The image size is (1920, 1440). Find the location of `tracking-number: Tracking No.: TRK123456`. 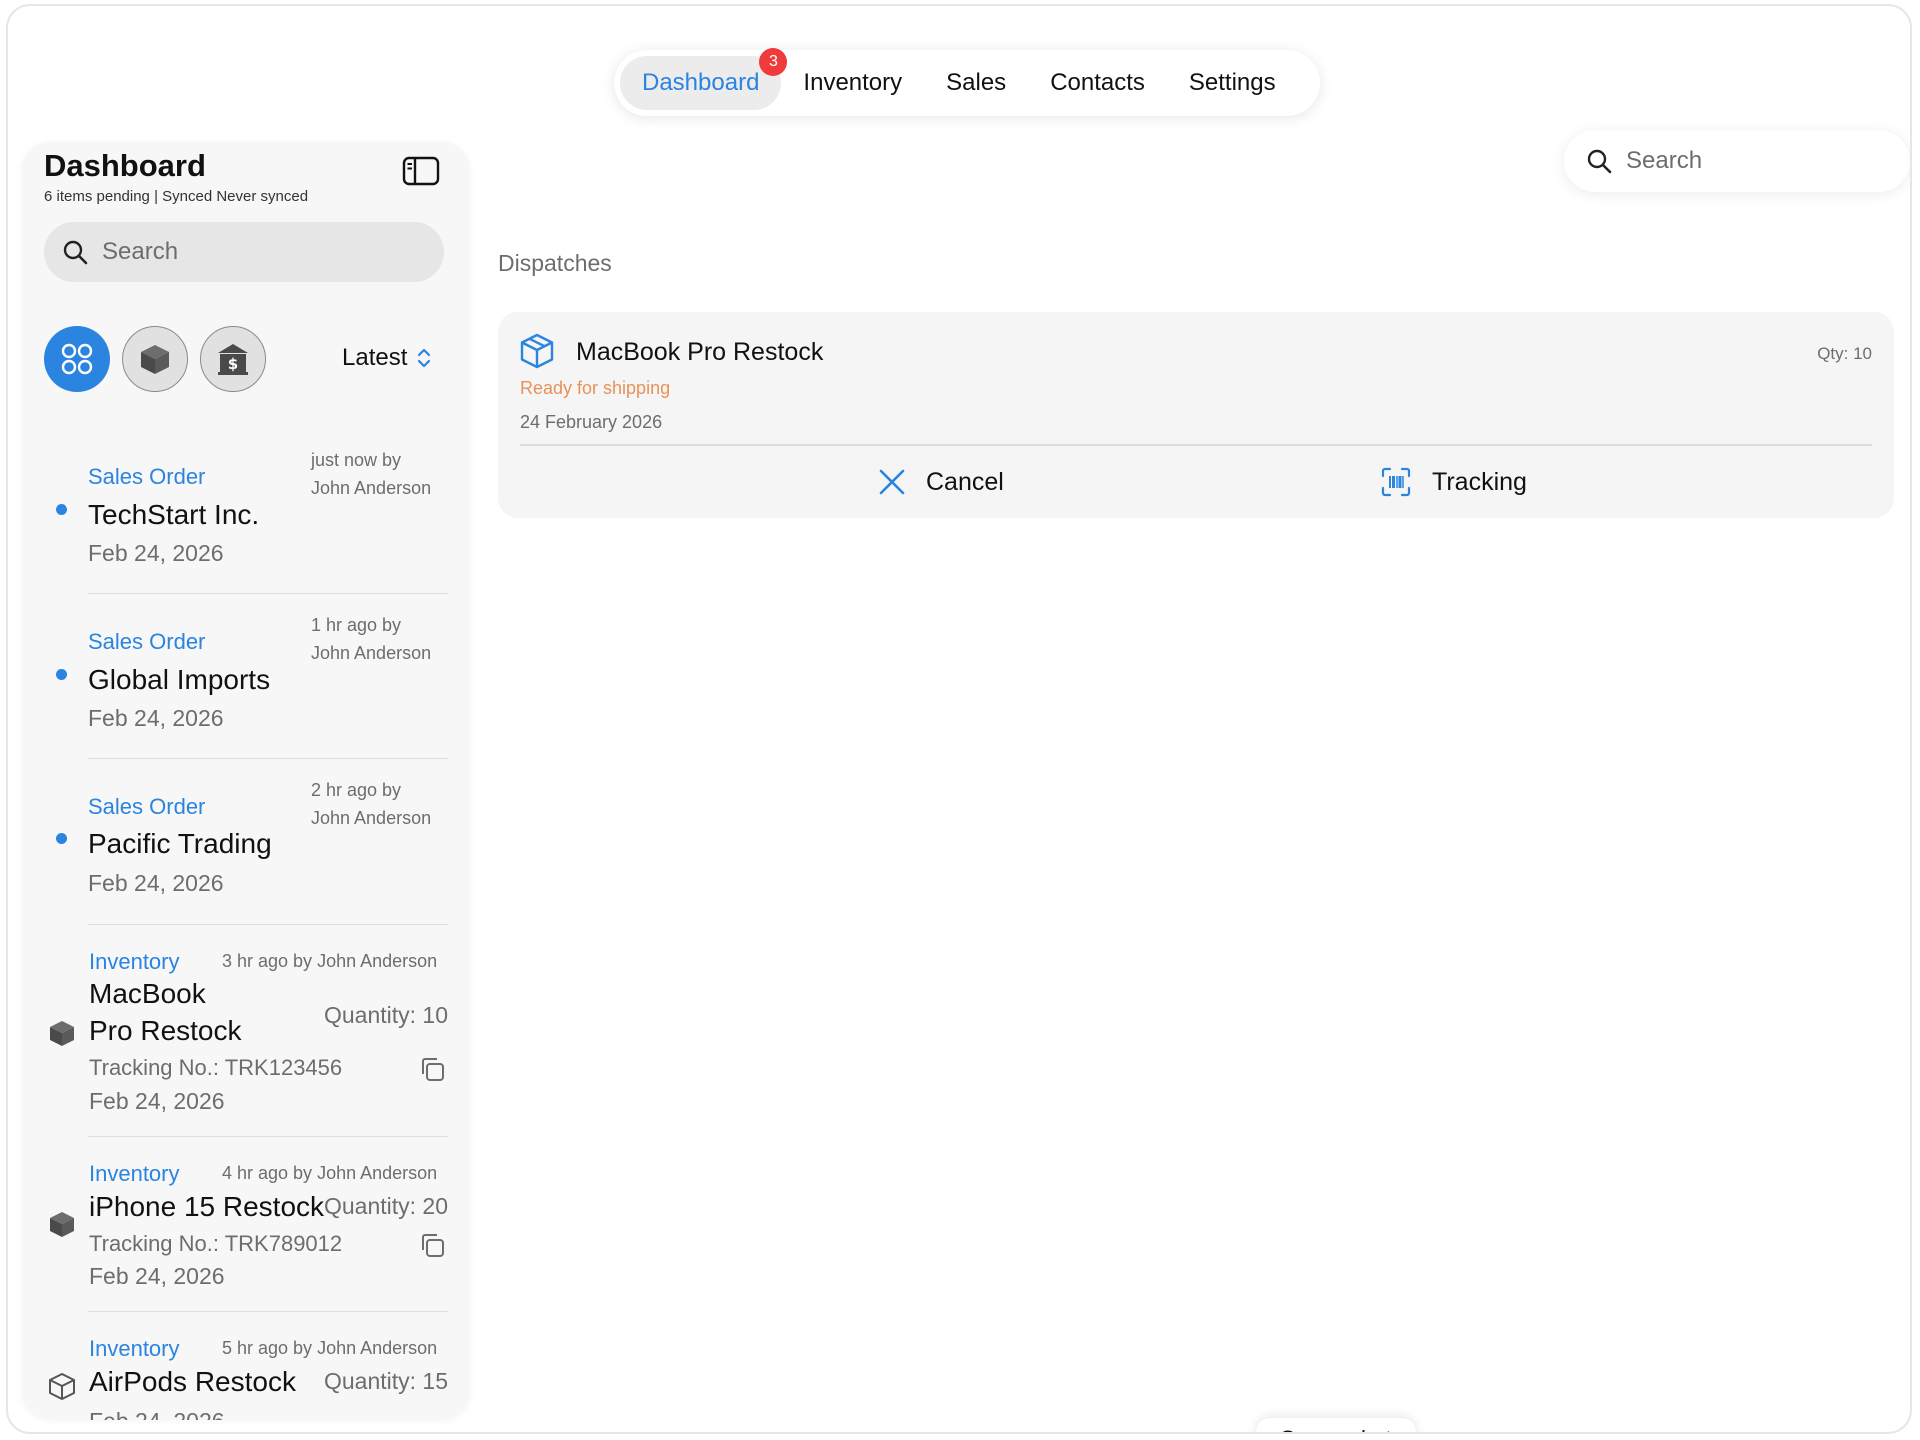

tracking-number: Tracking No.: TRK123456 is located at coordinates (216, 1067).